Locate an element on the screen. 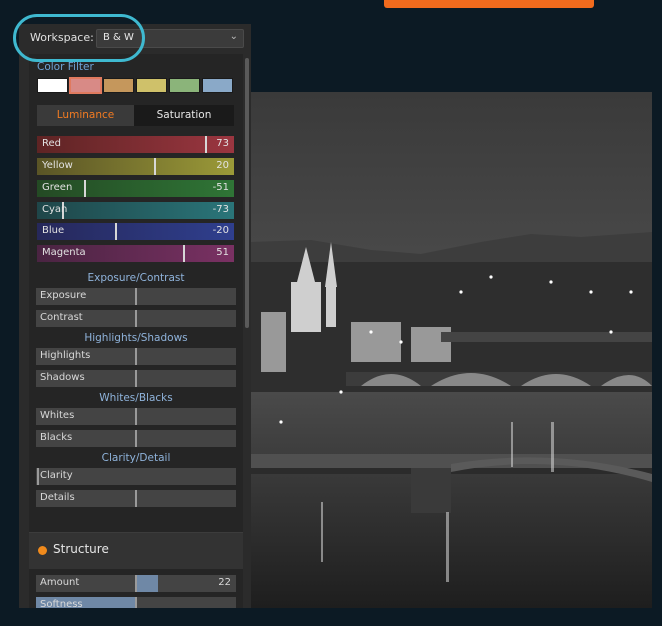  panel-scrollbar is located at coordinates (247, 193).